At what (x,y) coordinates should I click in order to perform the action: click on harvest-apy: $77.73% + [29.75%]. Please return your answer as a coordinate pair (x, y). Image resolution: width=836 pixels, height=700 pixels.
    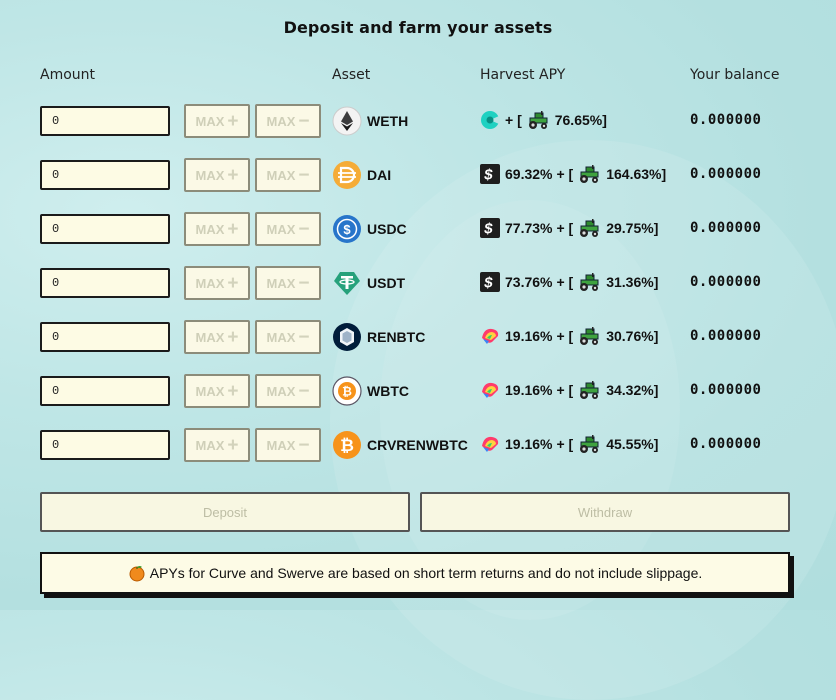
    Looking at the image, I should click on (570, 228).